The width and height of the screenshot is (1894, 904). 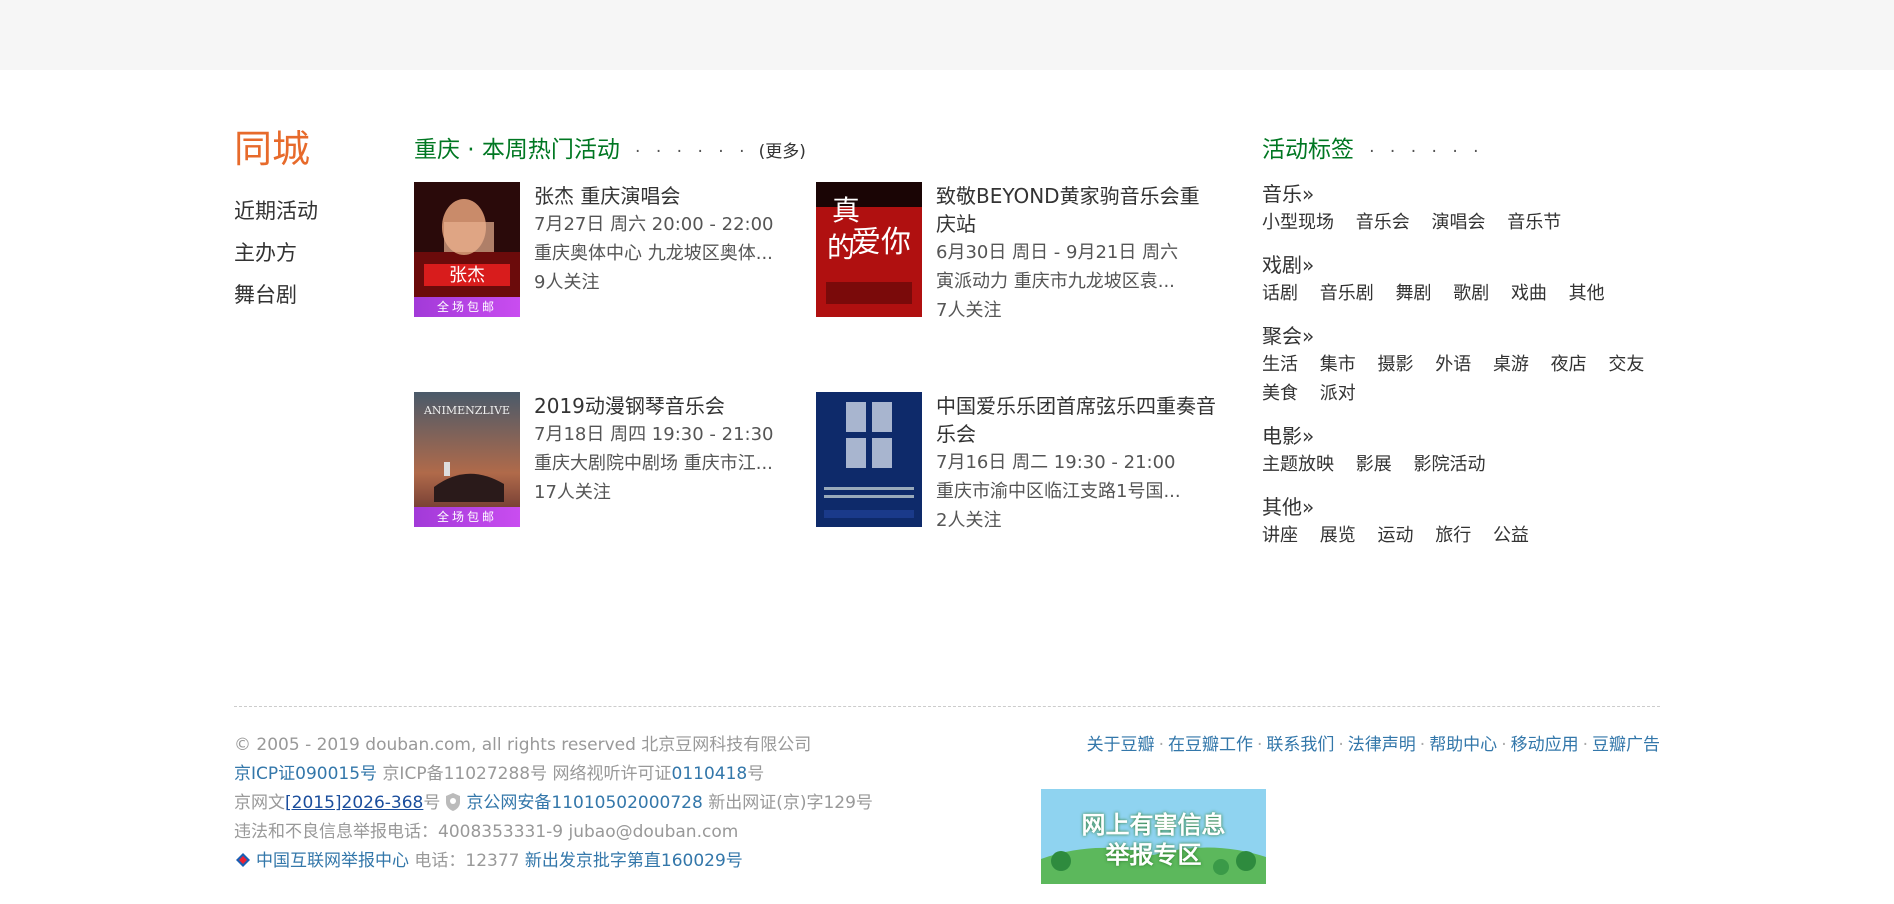 I want to click on event-title: 2019动漫钢琴音乐会, so click(x=674, y=406).